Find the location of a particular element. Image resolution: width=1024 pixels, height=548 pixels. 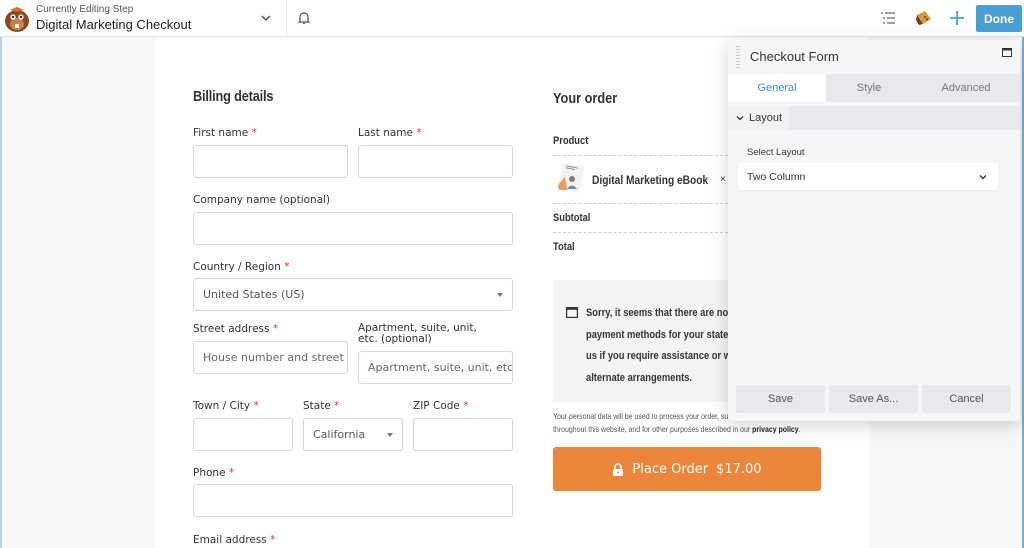

place-order-label: Place Order is located at coordinates (670, 469).